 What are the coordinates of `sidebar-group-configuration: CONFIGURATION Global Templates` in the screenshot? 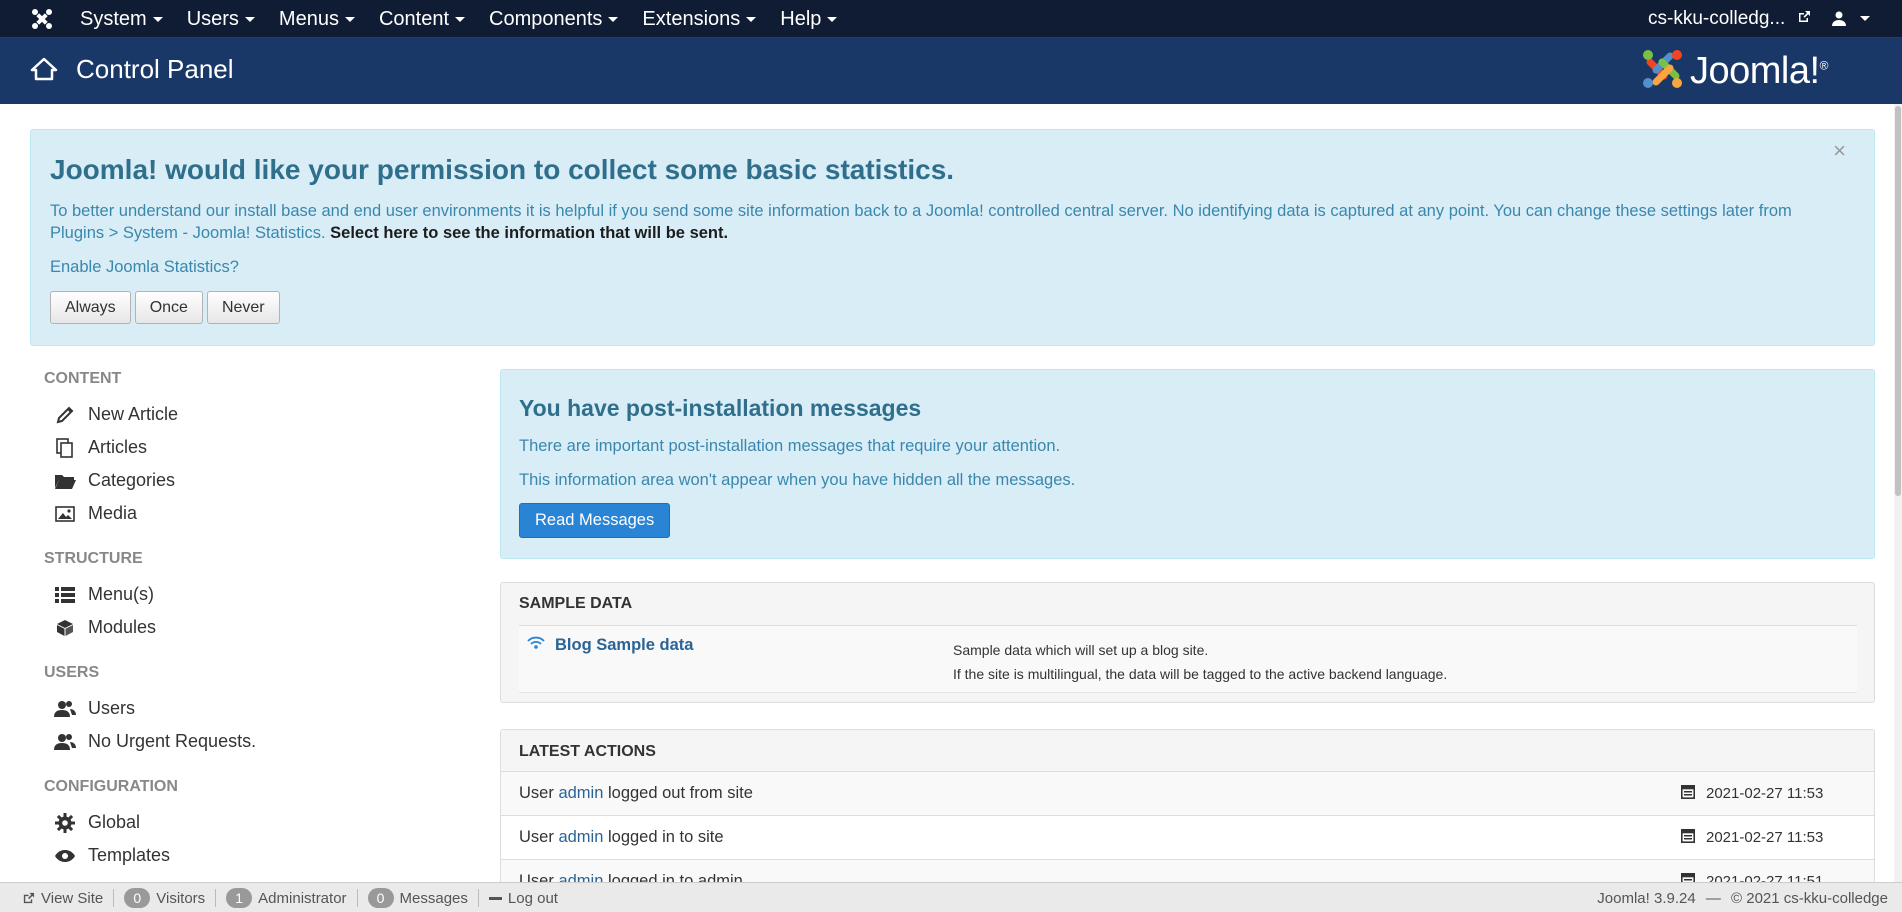 It's located at (254, 825).